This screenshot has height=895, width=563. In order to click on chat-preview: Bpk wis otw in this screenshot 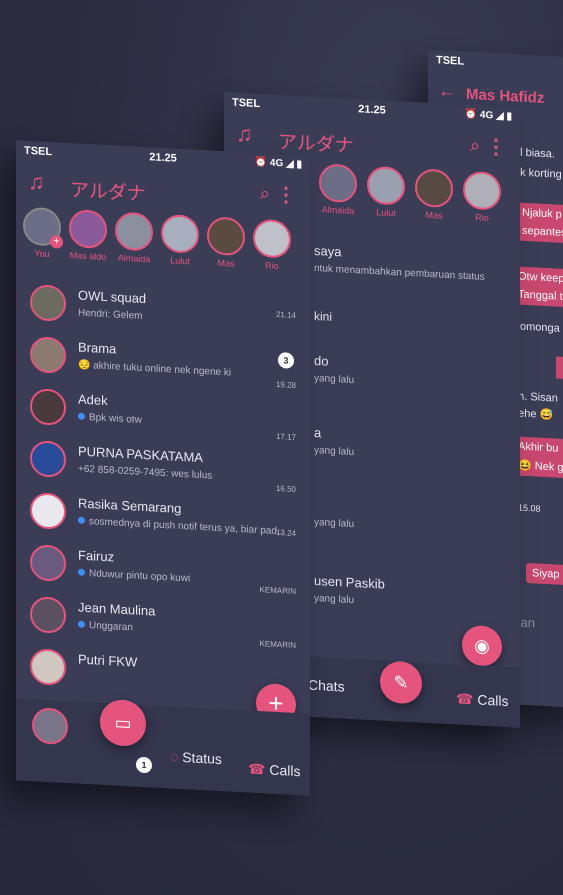, I will do `click(110, 419)`.